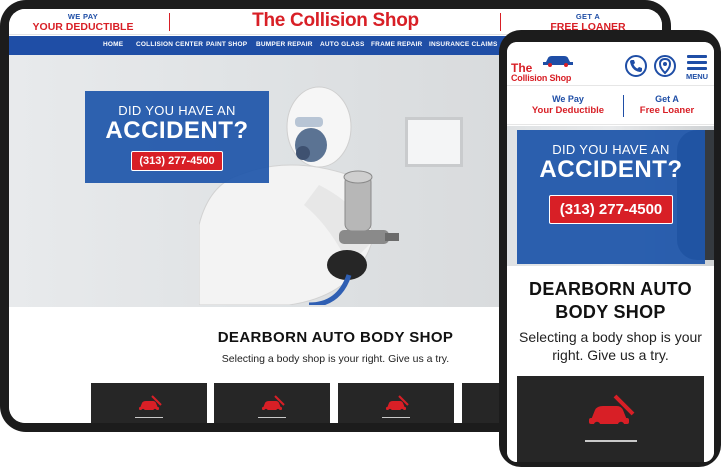 This screenshot has height=467, width=721. I want to click on cta-big-text: ACCIDENT?, so click(177, 130).